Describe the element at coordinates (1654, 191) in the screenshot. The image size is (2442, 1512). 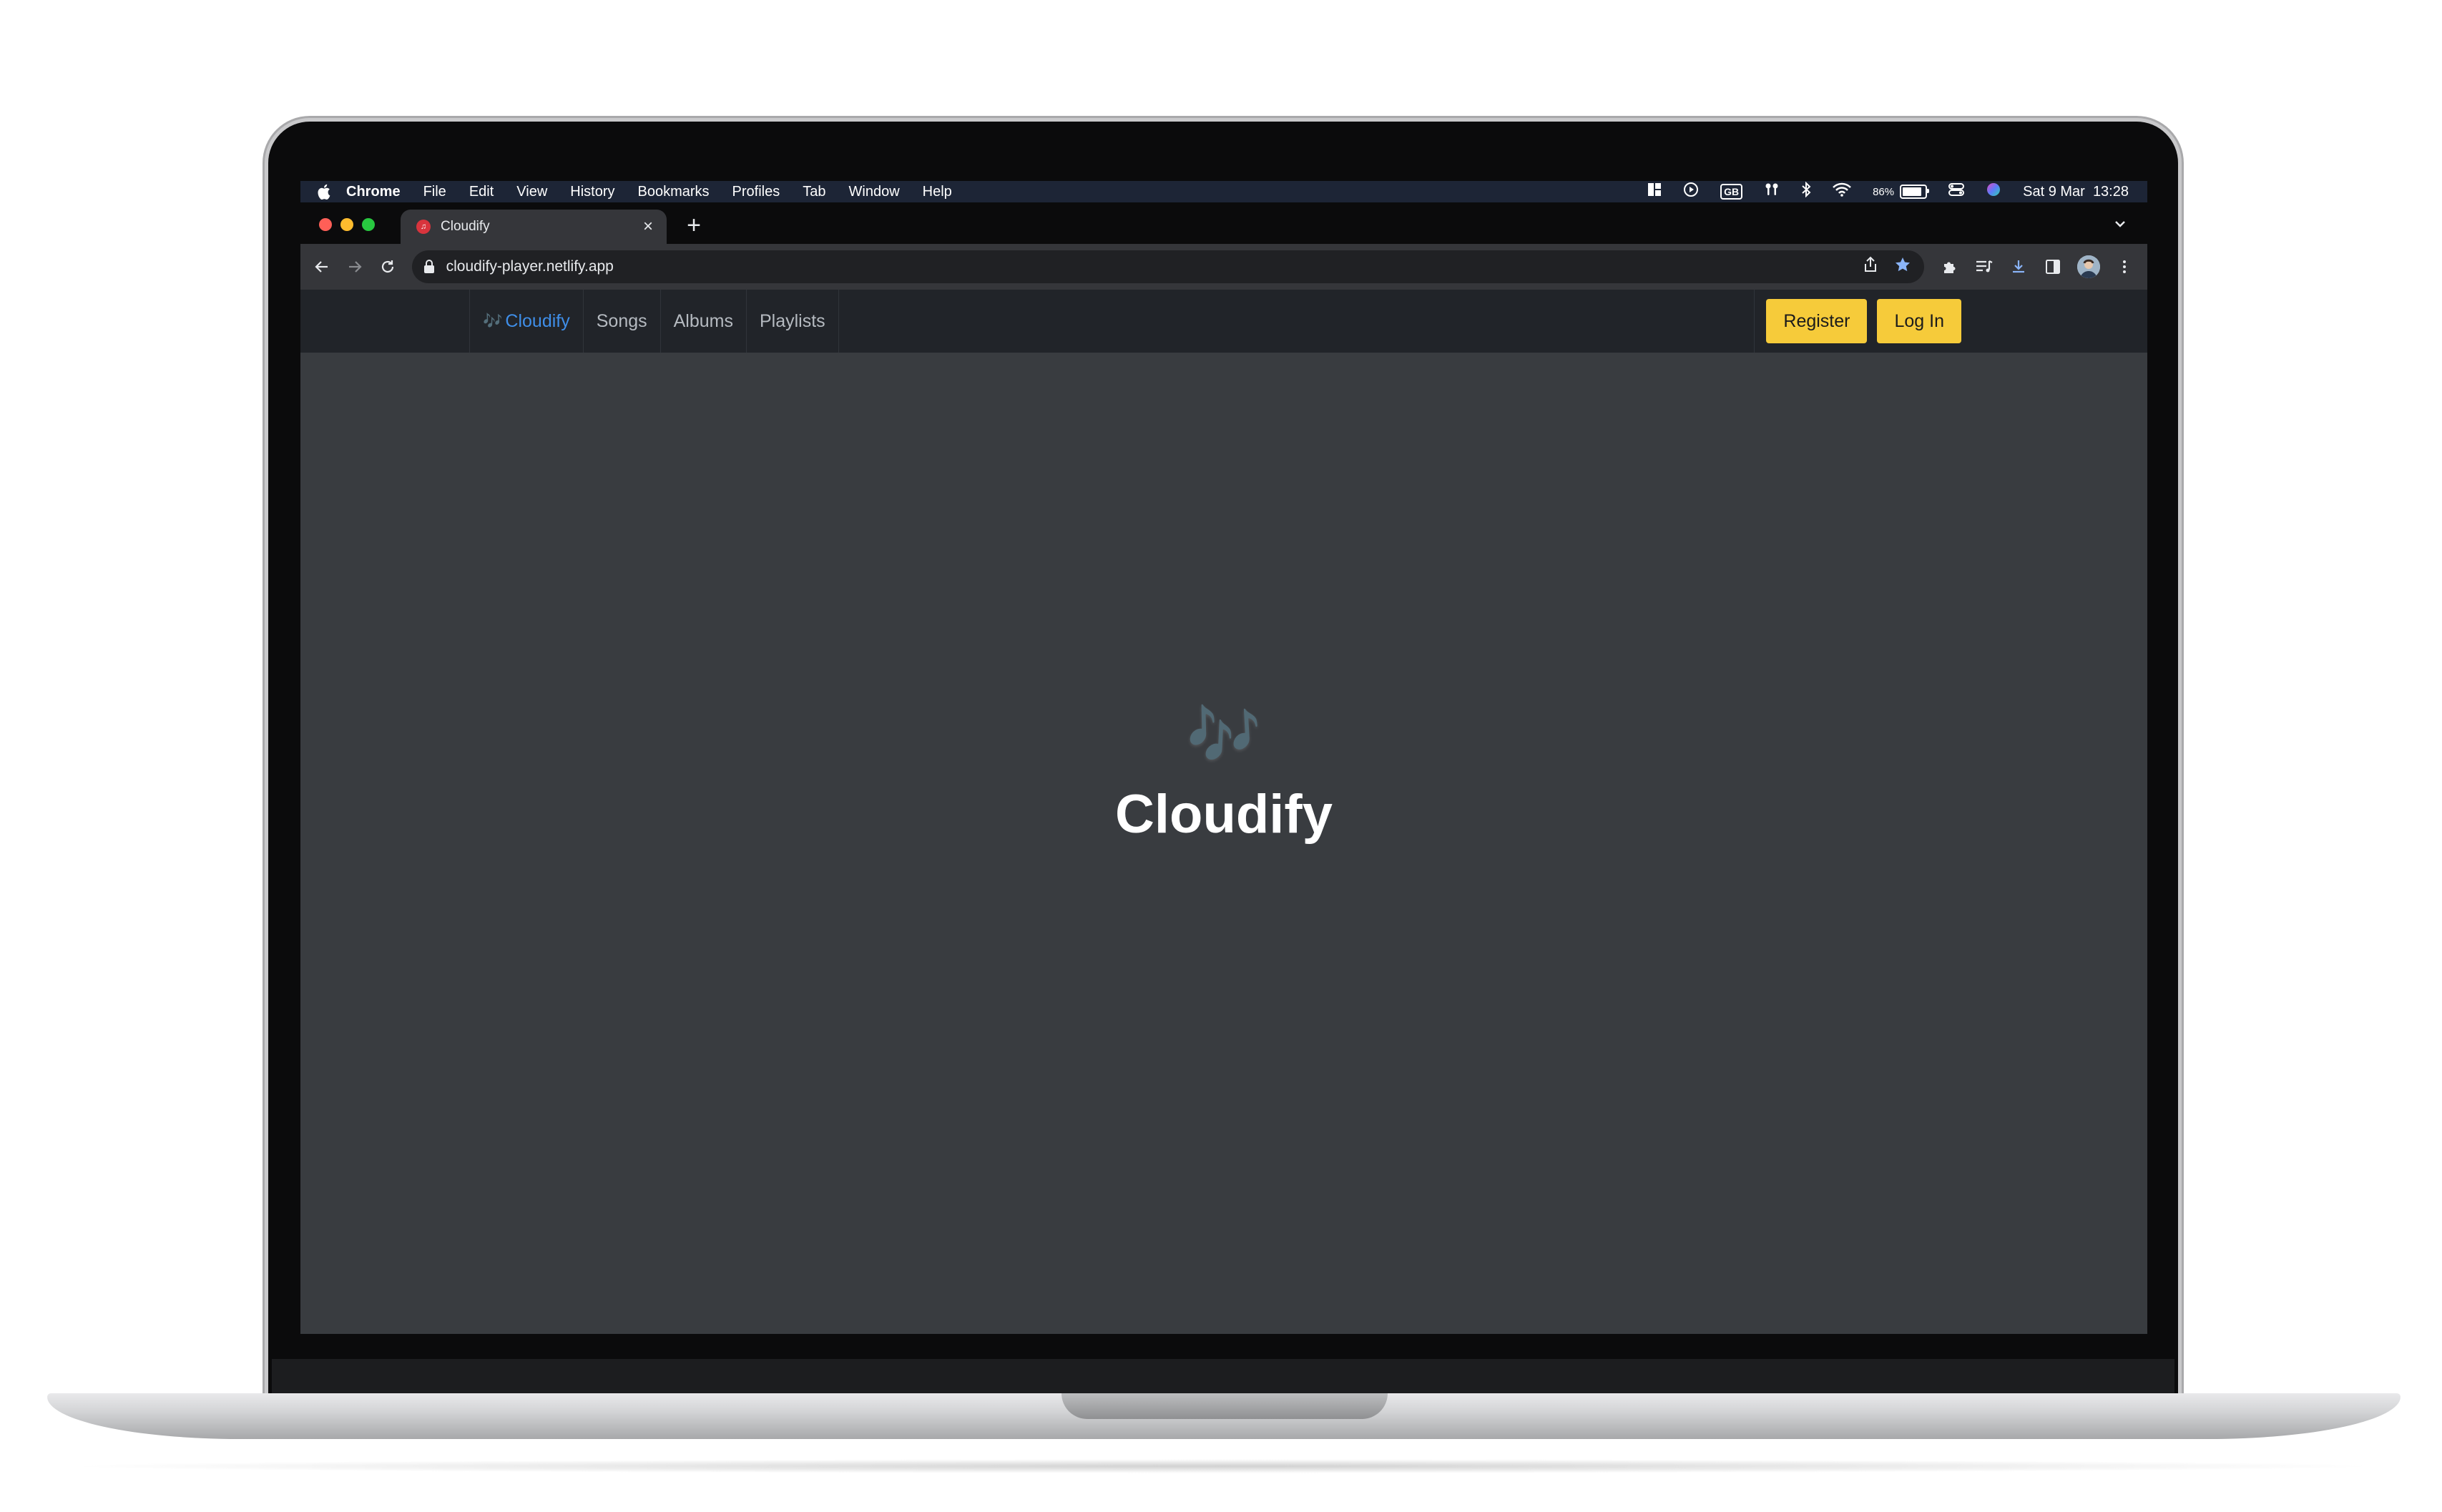
I see `window-layout-icon` at that location.